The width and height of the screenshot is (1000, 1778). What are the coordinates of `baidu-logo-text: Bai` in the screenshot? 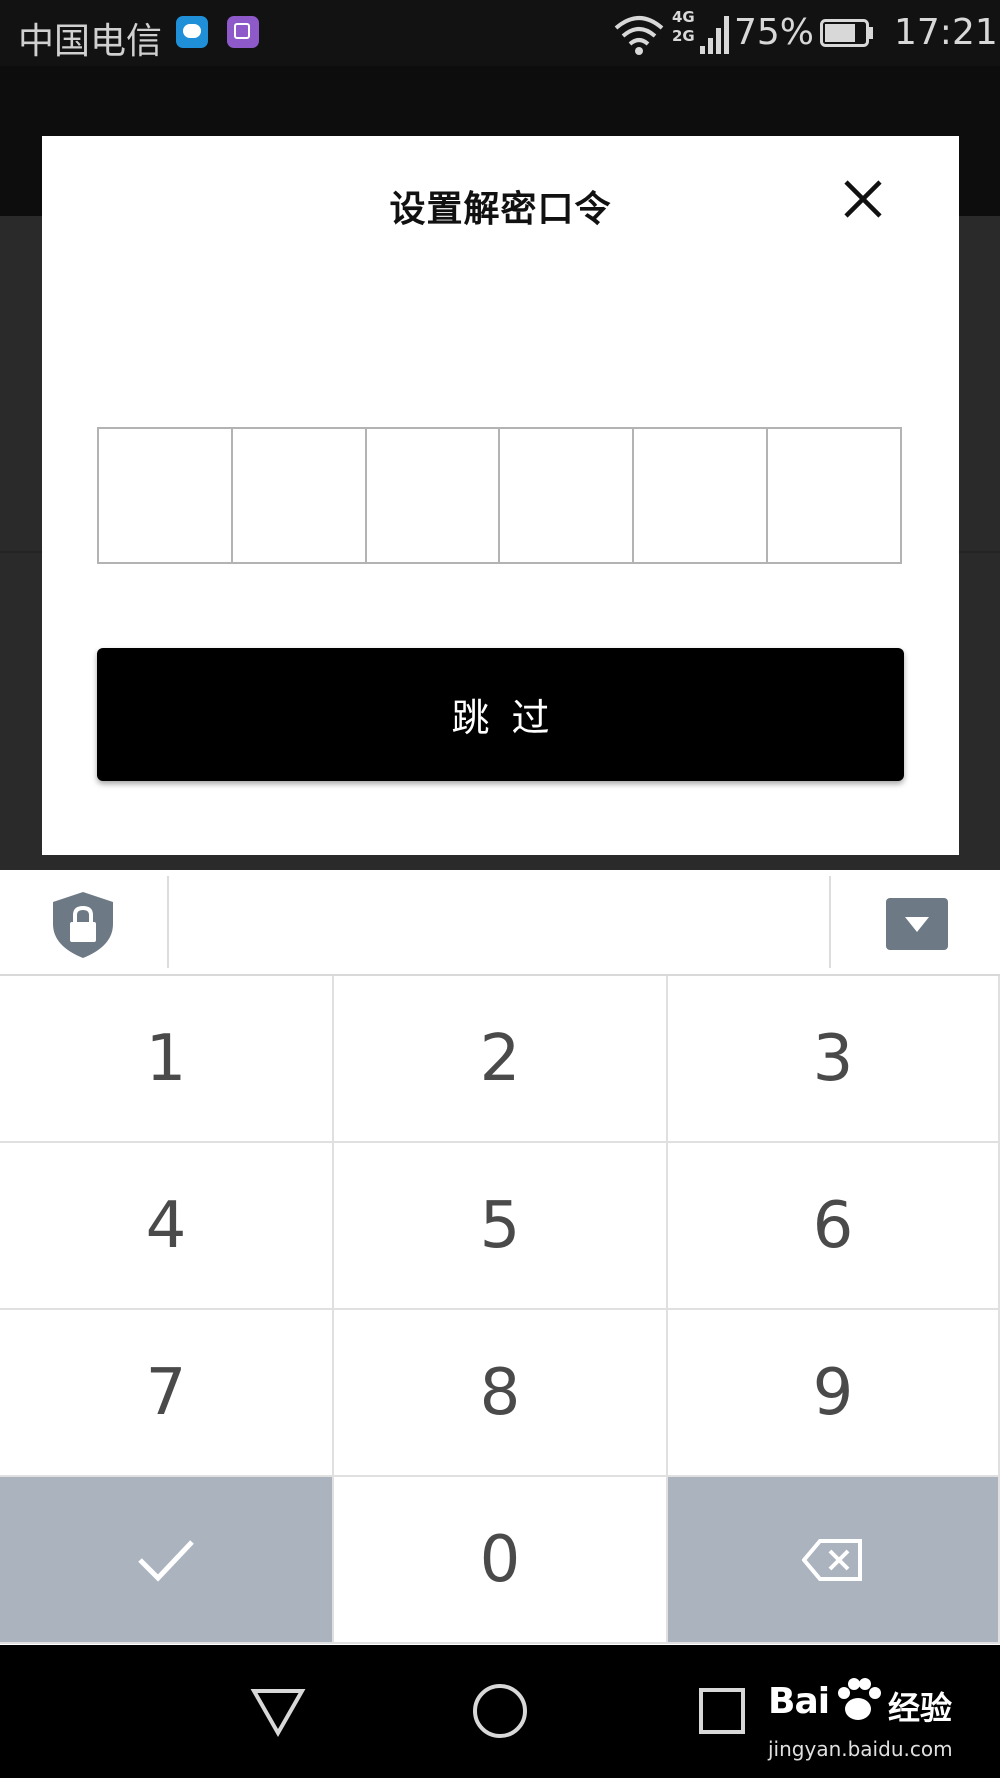 It's located at (799, 1701).